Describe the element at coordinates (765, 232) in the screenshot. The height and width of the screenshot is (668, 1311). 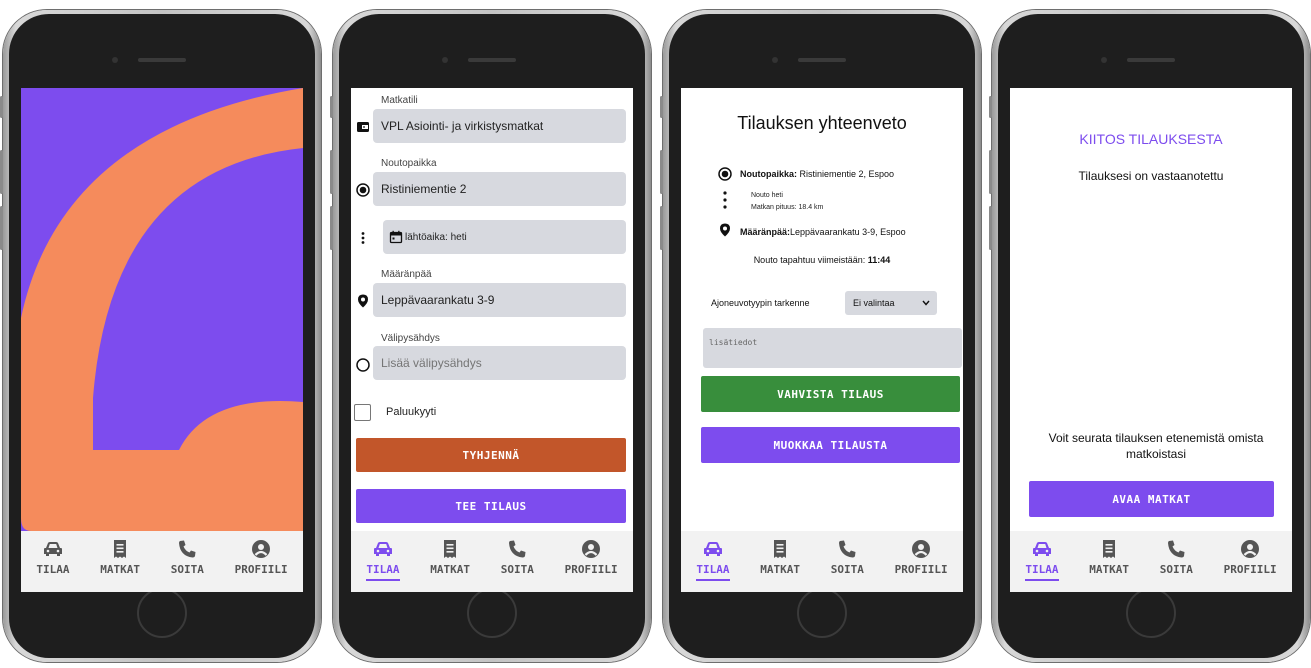
I see `destination-summary-label: Määränpää:` at that location.